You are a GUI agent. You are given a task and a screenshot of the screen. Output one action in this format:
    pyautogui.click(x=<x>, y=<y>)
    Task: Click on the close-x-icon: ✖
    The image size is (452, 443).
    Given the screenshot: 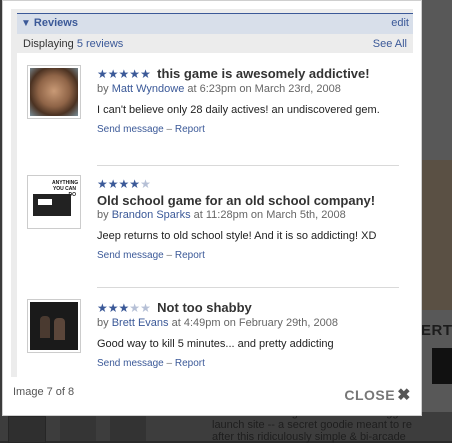 What is the action you would take?
    pyautogui.click(x=404, y=395)
    